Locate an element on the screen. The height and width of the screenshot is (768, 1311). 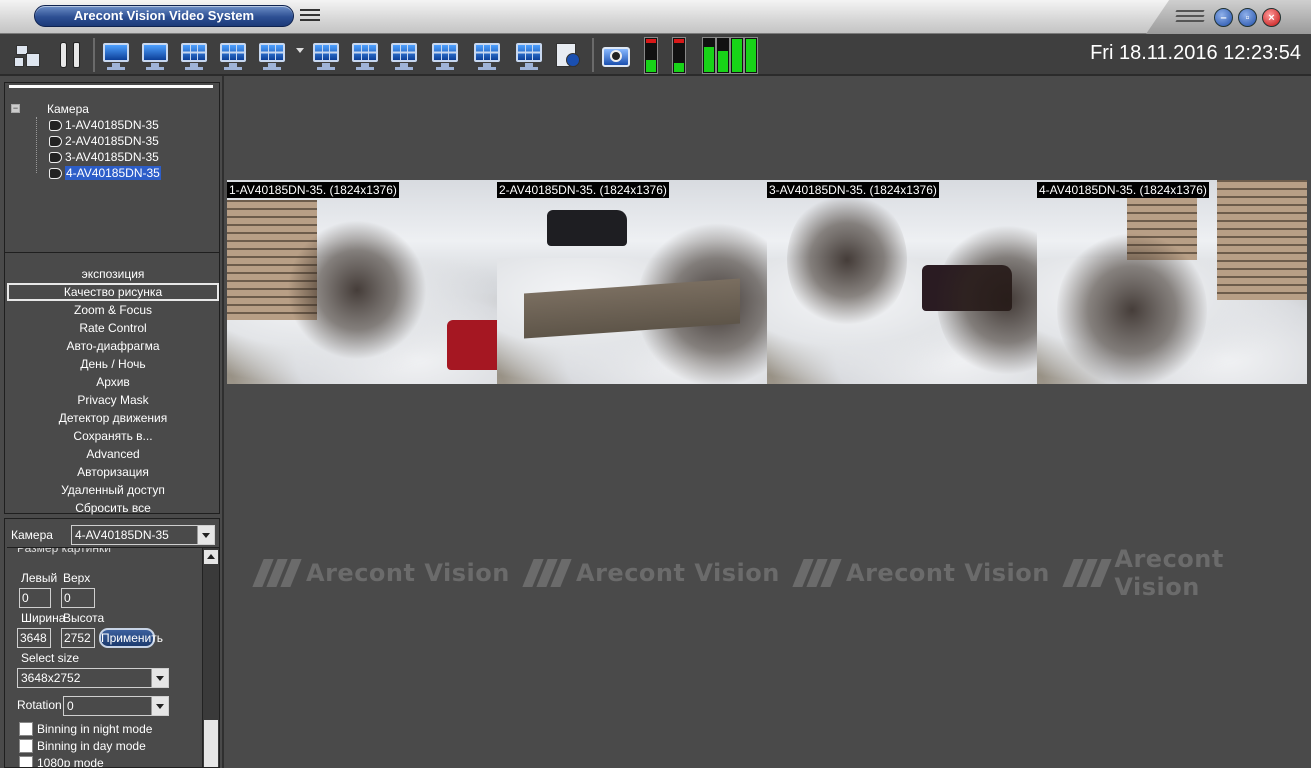
tree-camera-item: 1-AV40185DN-35 is located at coordinates (86, 125).